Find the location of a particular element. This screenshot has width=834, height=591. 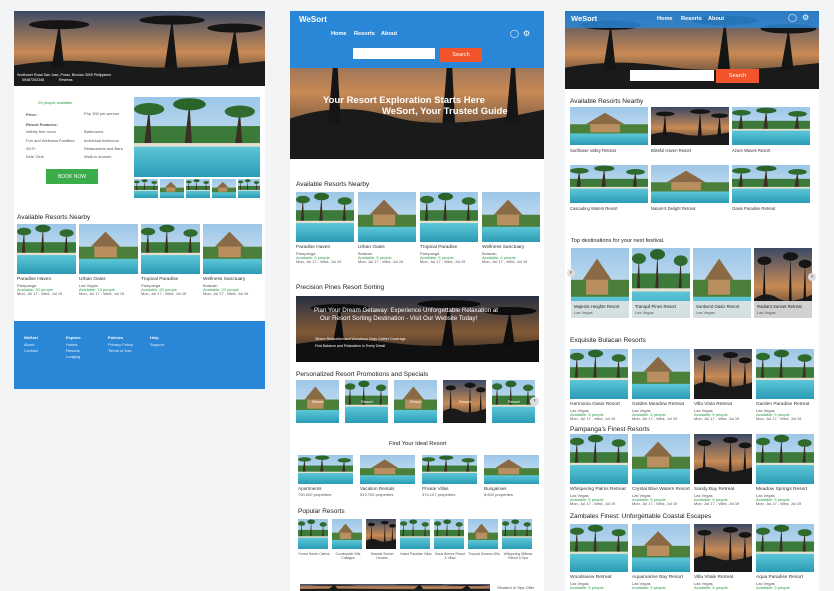

footer-link: Hotels is located at coordinates (71, 344).